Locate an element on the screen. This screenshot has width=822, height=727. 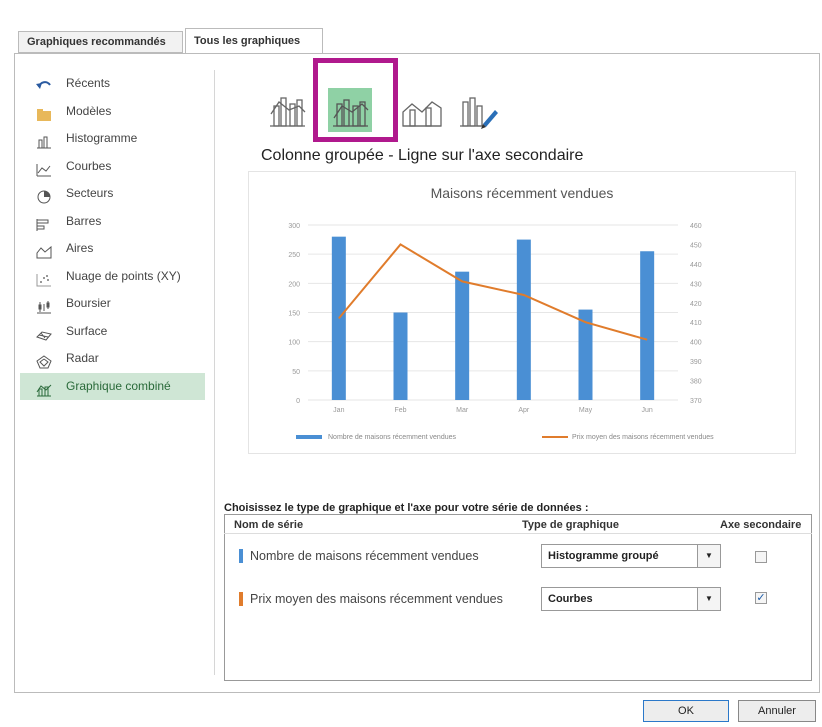
series-name-1: Nombre de maisons récemment vendues is located at coordinates (364, 556).